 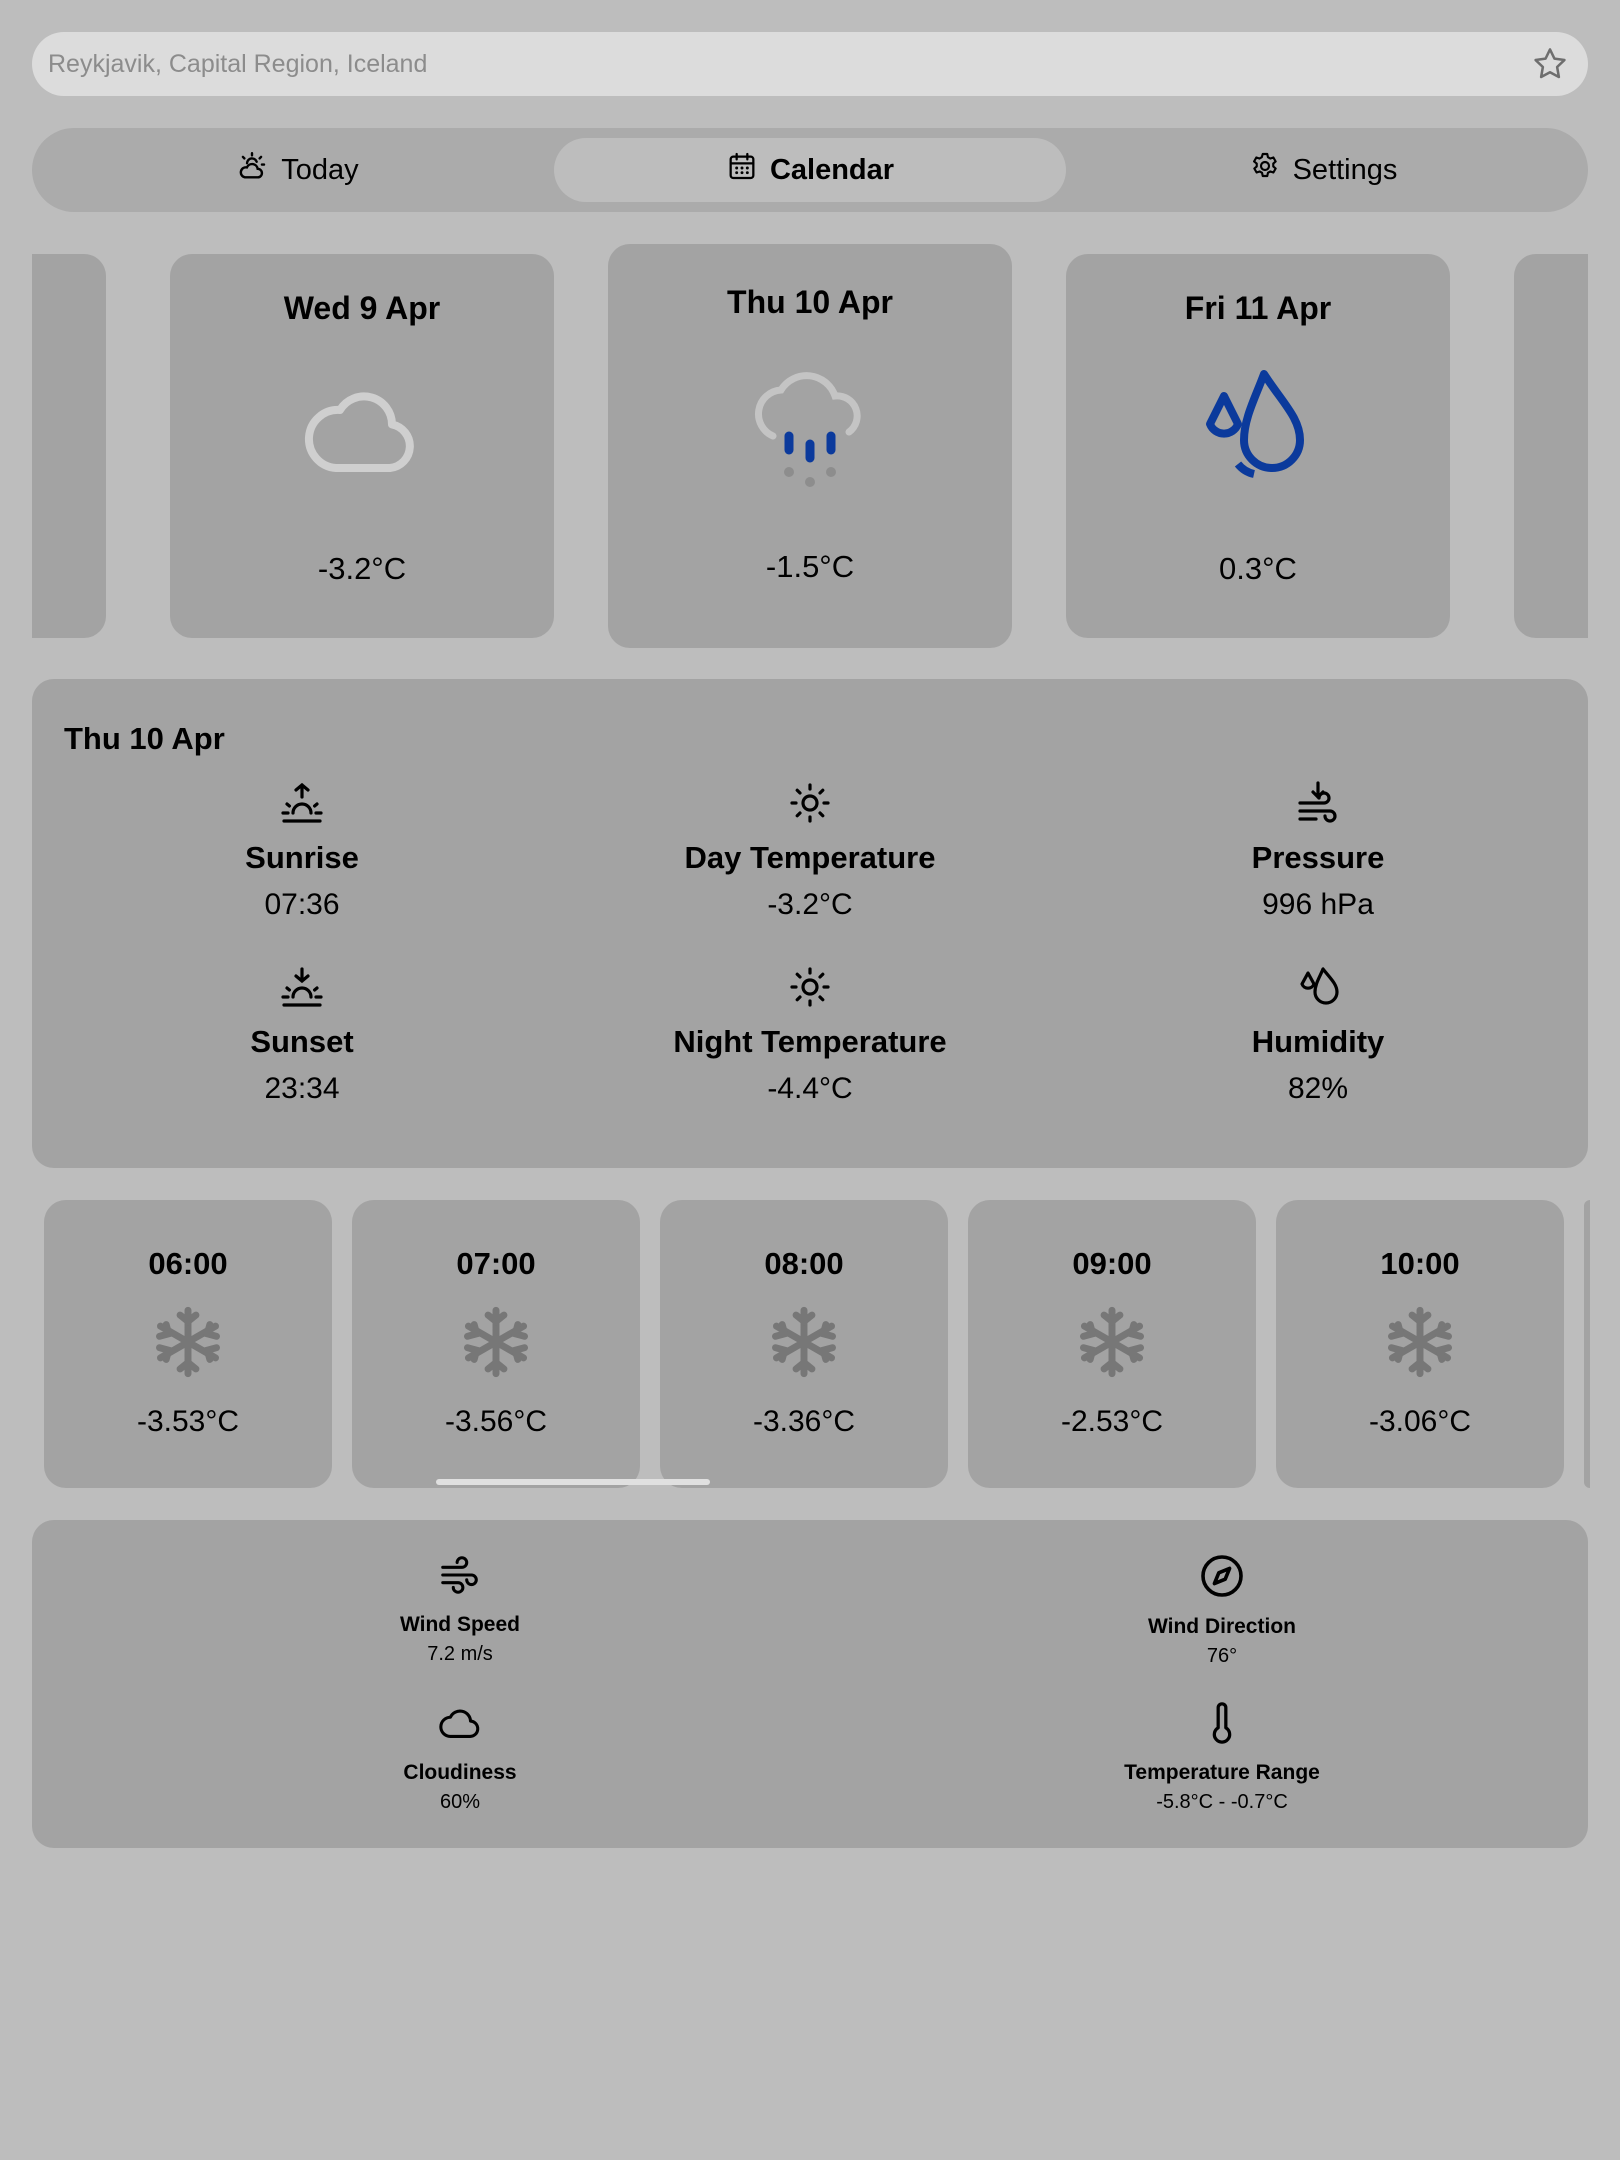 What do you see at coordinates (1265, 170) in the screenshot?
I see `gear-icon` at bounding box center [1265, 170].